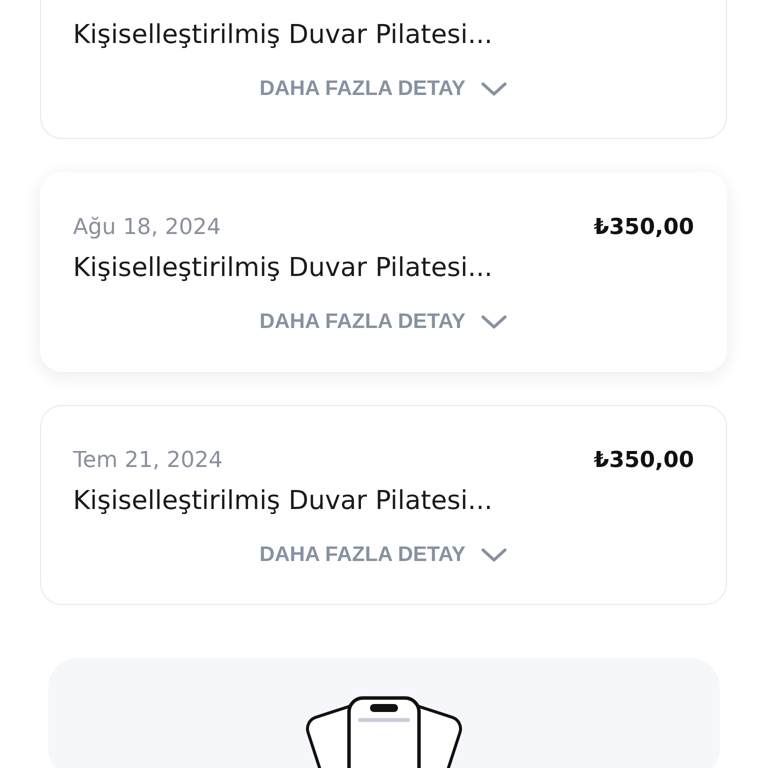  I want to click on purchase-date: Tem 21, 2024, so click(148, 460).